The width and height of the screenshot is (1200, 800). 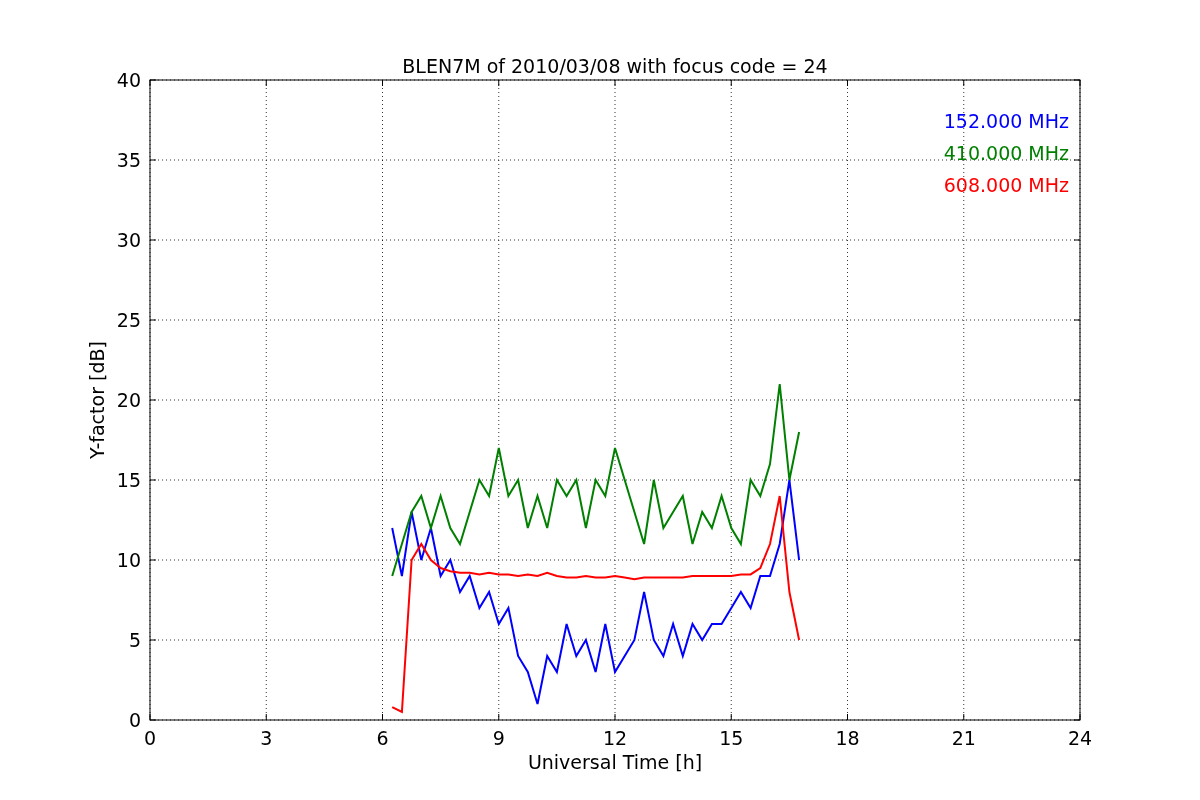 I want to click on y-axis-label: Y-factor [dB], so click(x=97, y=400).